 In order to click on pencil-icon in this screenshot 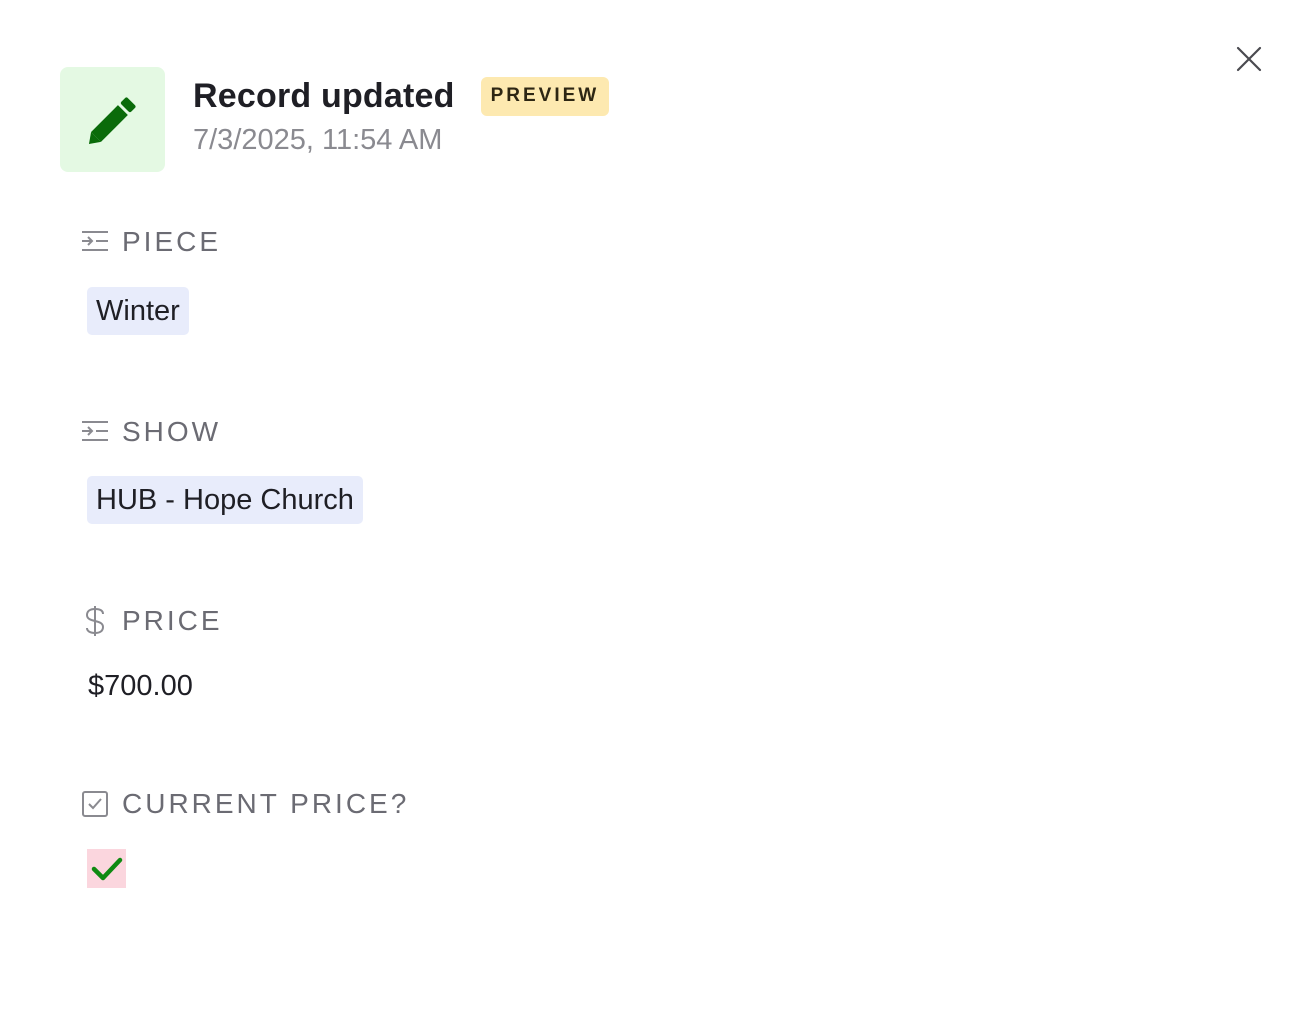, I will do `click(112, 120)`.